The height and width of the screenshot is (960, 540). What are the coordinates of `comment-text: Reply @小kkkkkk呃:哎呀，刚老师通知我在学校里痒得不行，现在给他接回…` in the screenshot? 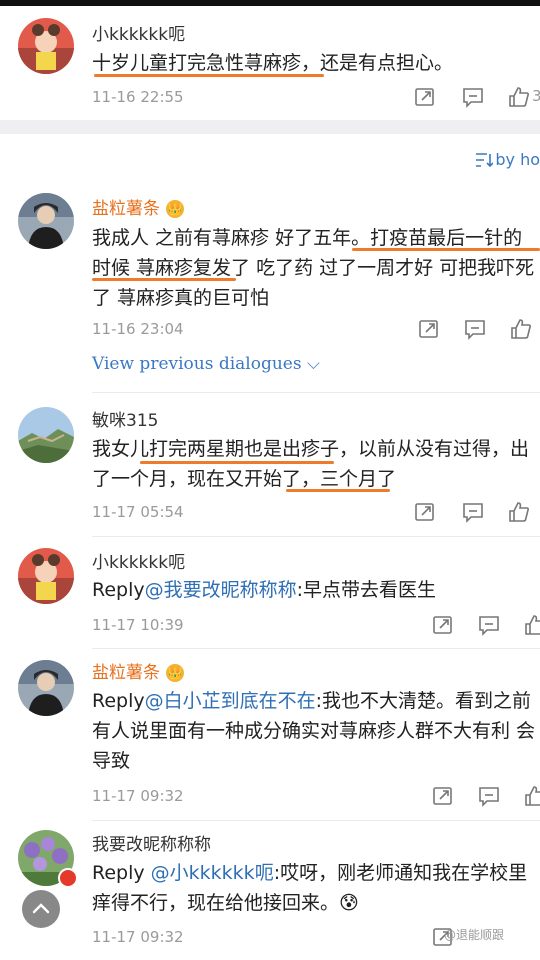 It's located at (314, 888).